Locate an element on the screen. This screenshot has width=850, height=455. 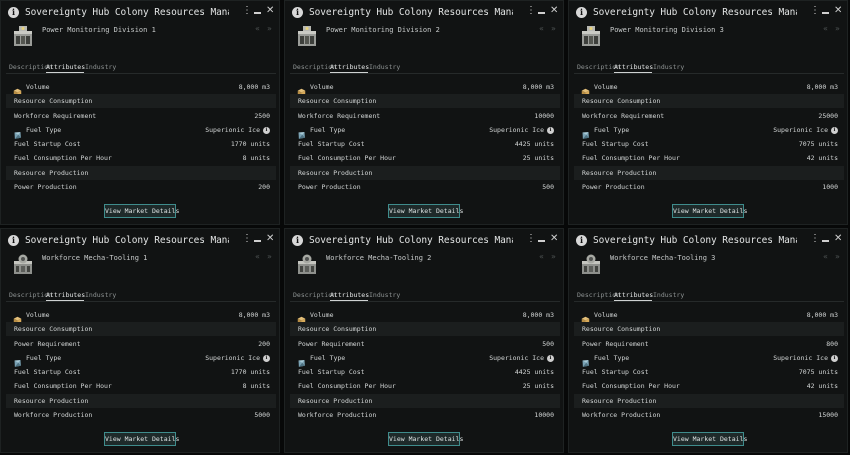
attribute-row: Fuel Consumption Per Hour 42 units is located at coordinates (709, 386).